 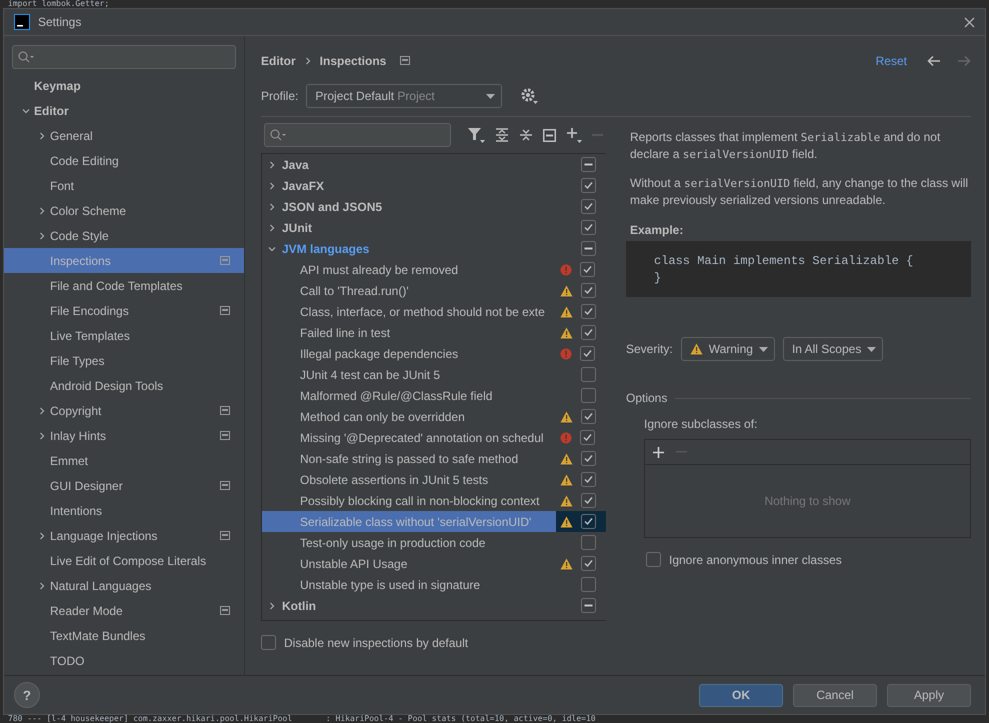 I want to click on tree-row: Class, interface, or method should not be exte, so click(x=434, y=311).